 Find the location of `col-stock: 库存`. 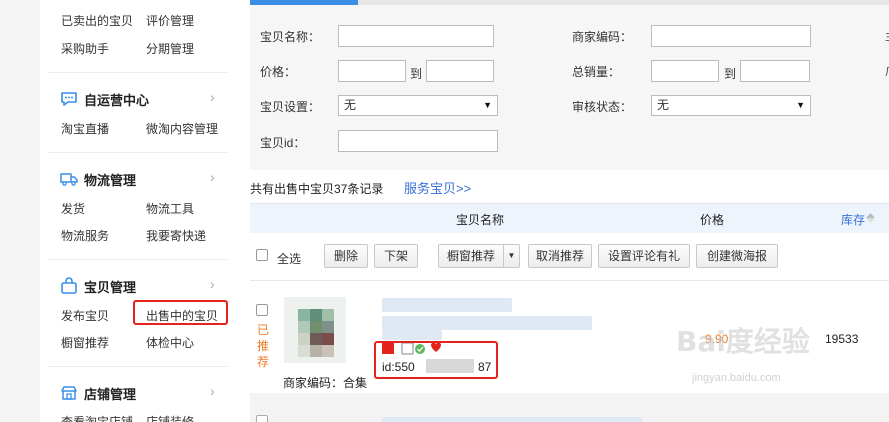

col-stock: 库存 is located at coordinates (853, 219).